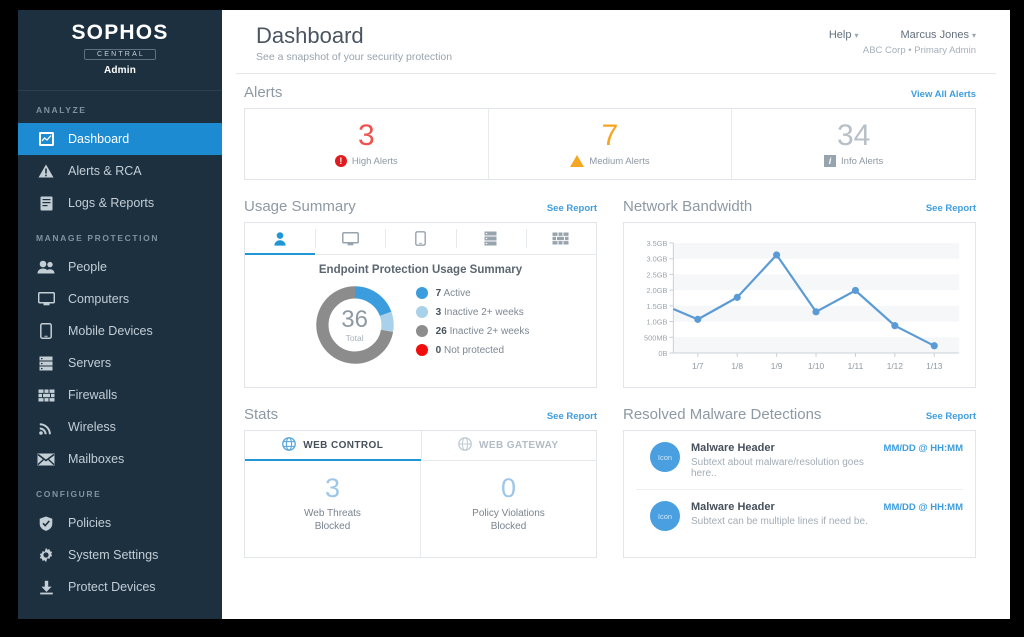 The image size is (1024, 637). Describe the element at coordinates (46, 427) in the screenshot. I see `wifi-icon` at that location.